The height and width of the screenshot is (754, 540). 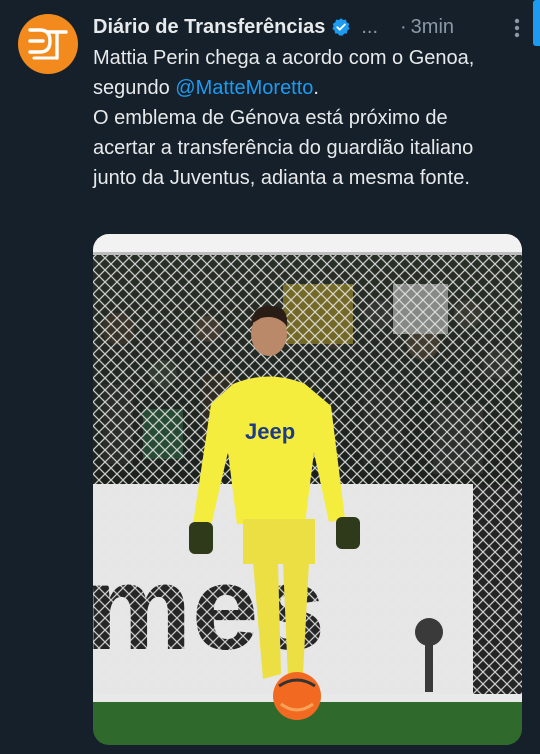 What do you see at coordinates (517, 30) in the screenshot?
I see `more-options-icon` at bounding box center [517, 30].